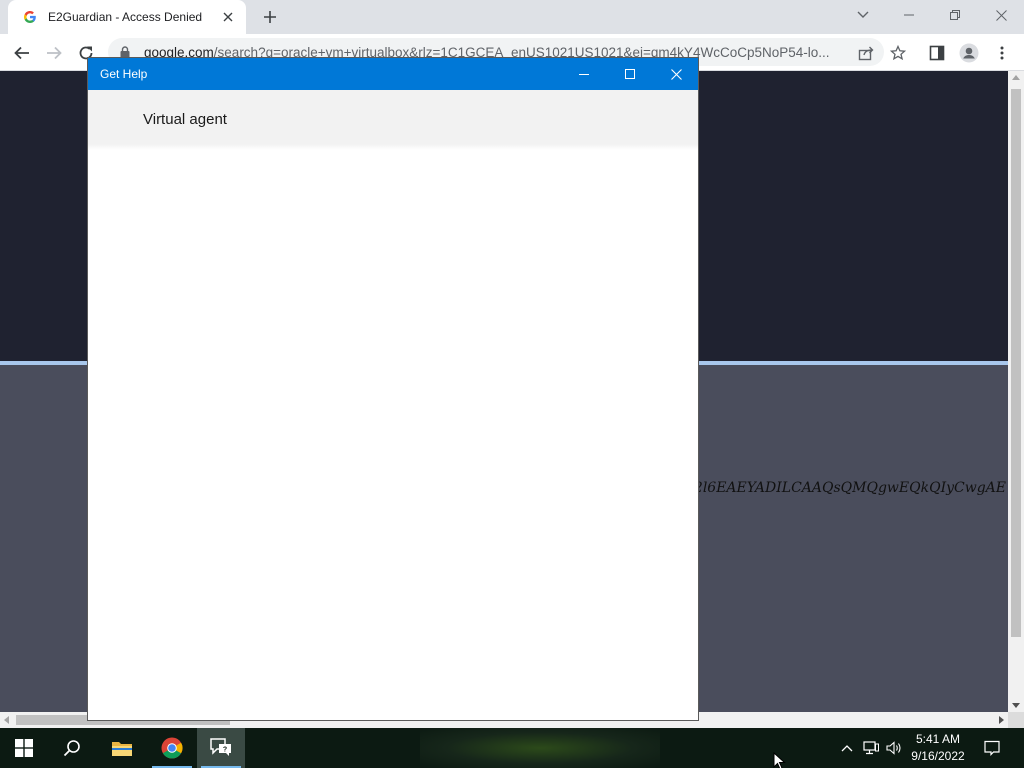 This screenshot has height=768, width=1024. I want to click on scroll-left-arrow-icon, so click(6, 720).